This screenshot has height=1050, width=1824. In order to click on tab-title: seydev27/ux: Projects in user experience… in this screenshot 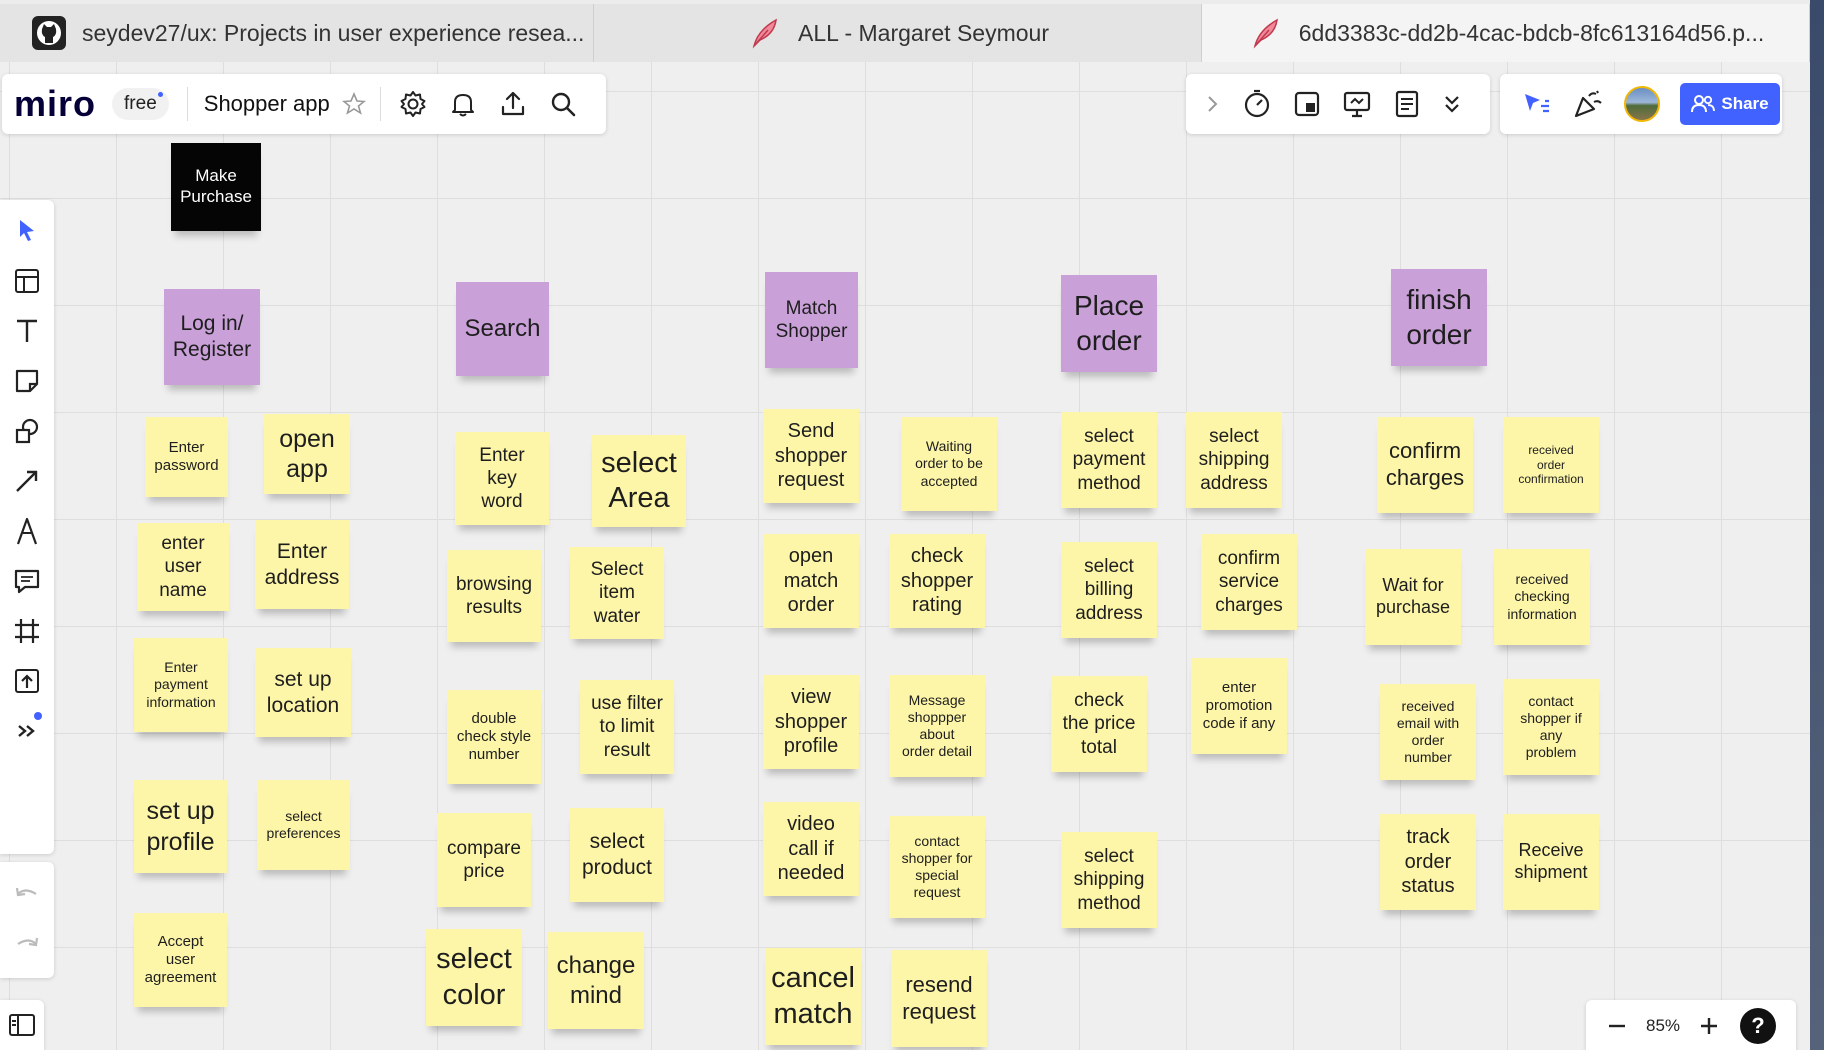, I will do `click(333, 32)`.